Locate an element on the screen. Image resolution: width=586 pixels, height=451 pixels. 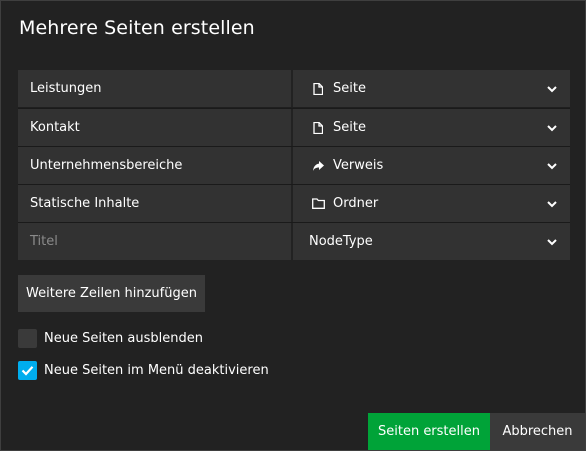
node-type-select: Ordner is located at coordinates (431, 203).